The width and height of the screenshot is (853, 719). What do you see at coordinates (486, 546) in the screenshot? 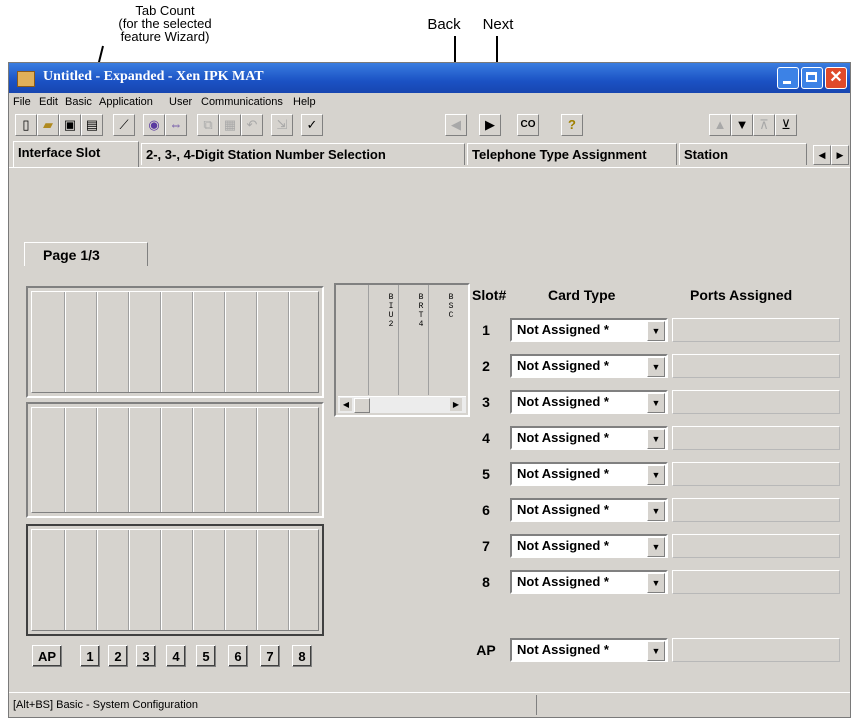
I see `slot-number-7: 7` at bounding box center [486, 546].